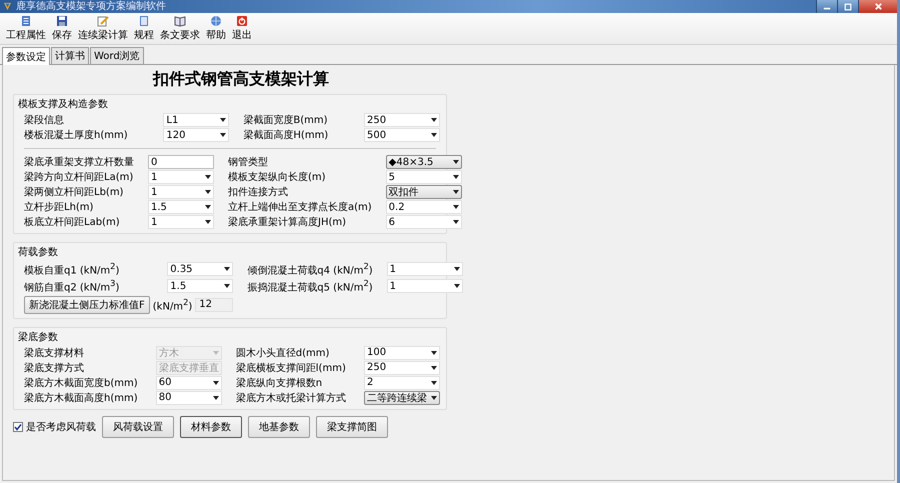 The image size is (900, 483). Describe the element at coordinates (300, 207) in the screenshot. I see `field-label: 立杆上端伸出至支撑点长度a(m)` at that location.